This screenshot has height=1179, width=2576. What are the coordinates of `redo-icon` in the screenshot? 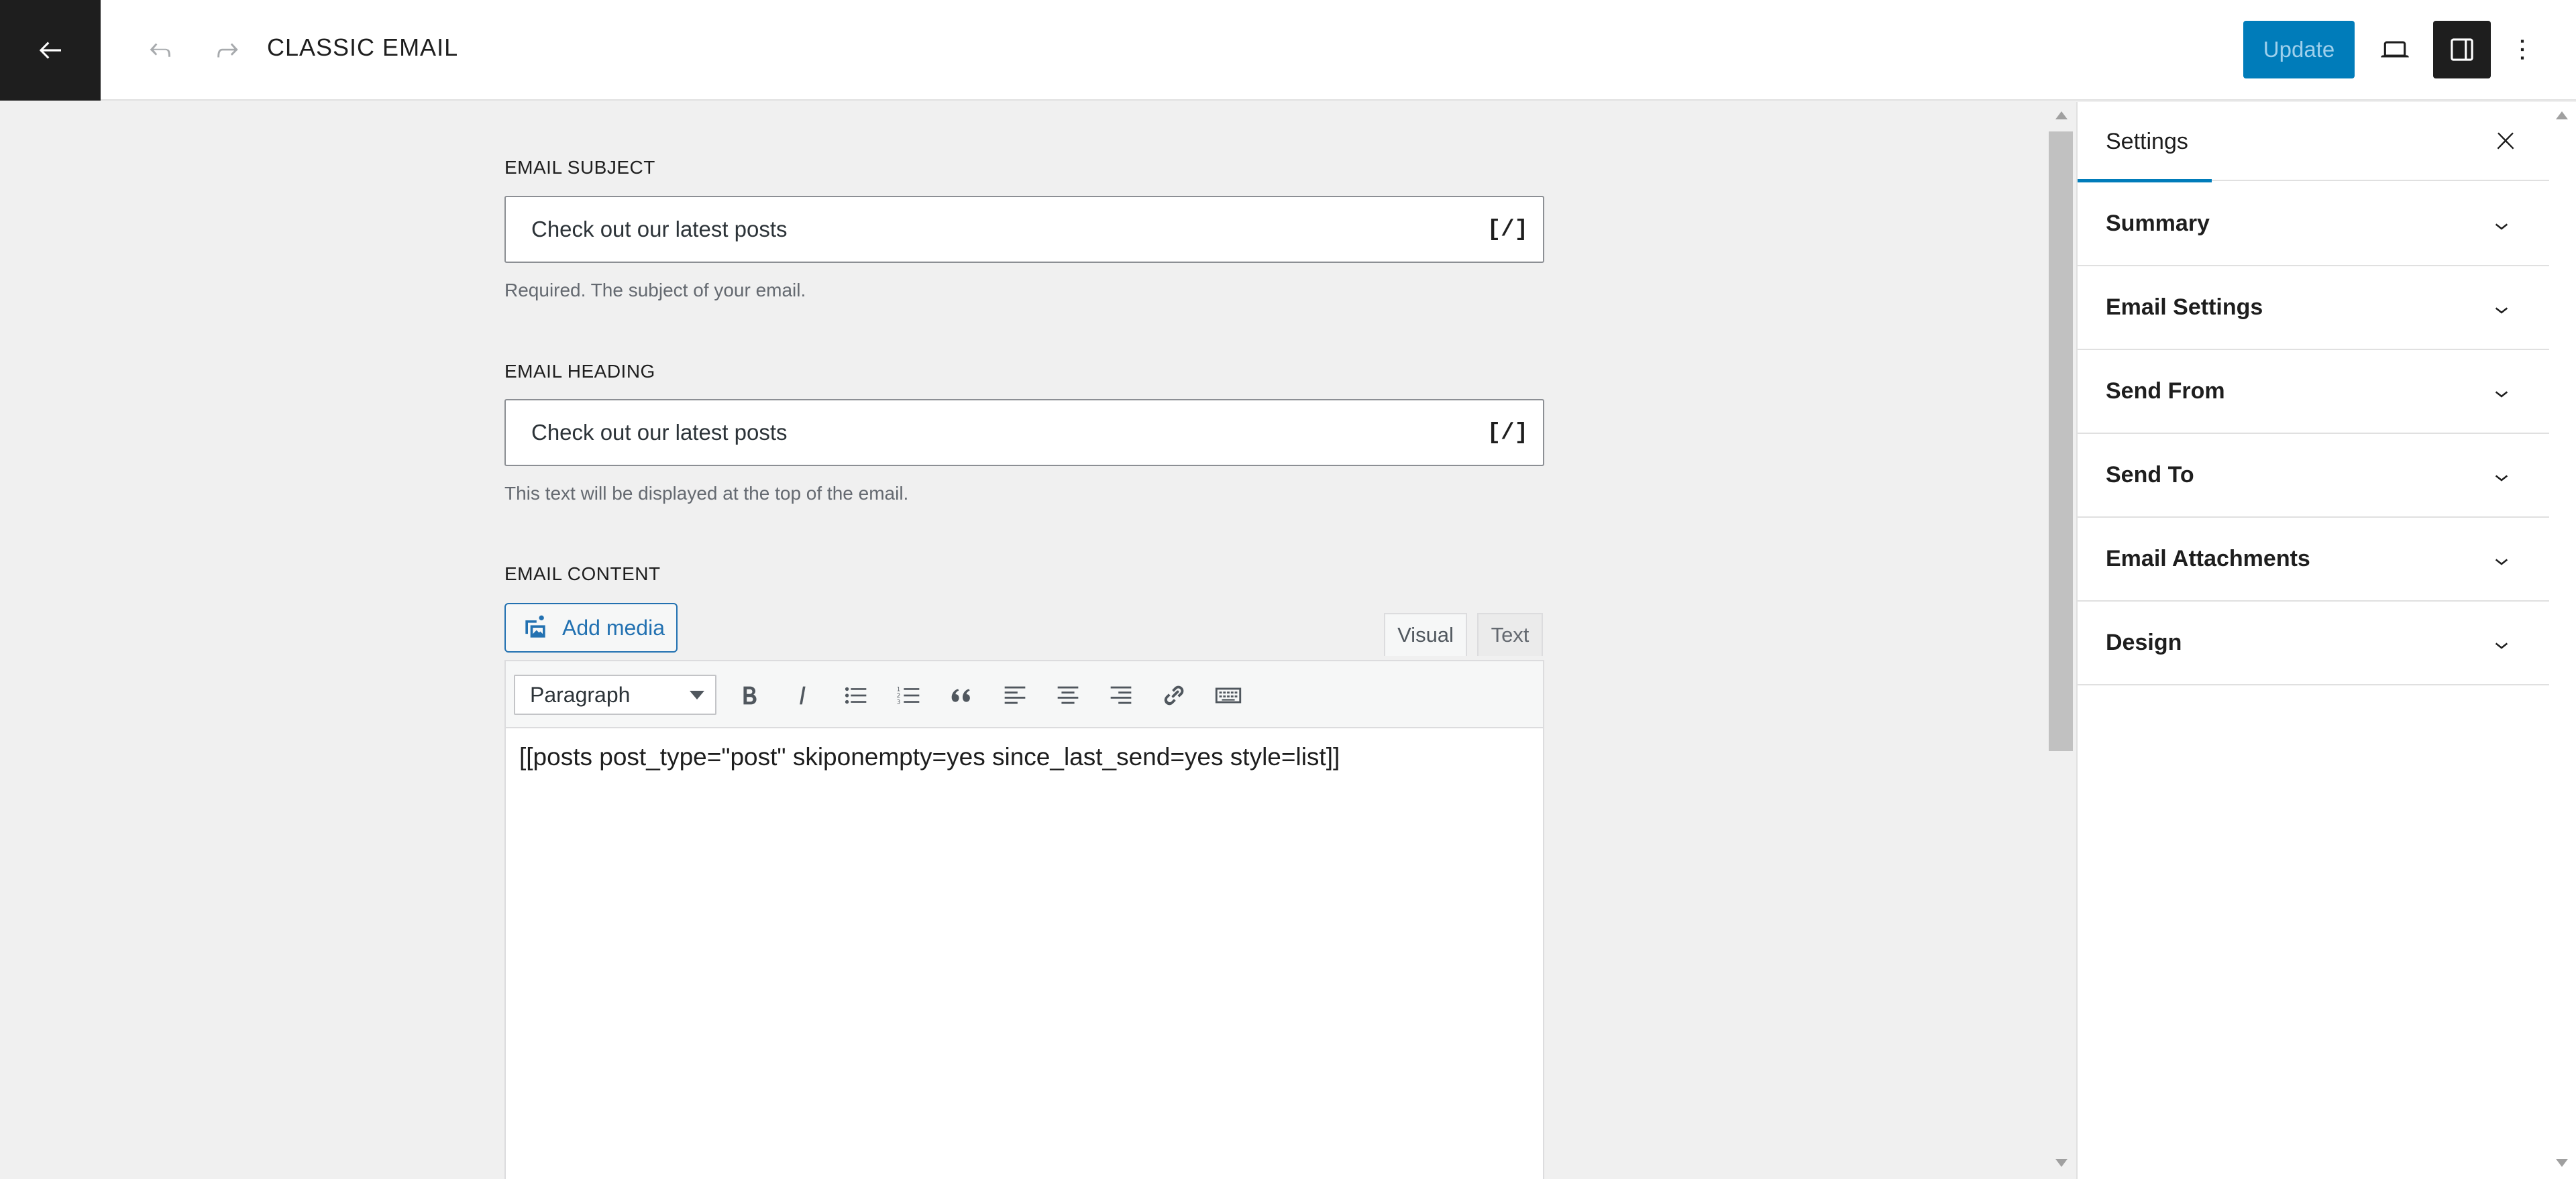 It's located at (227, 50).